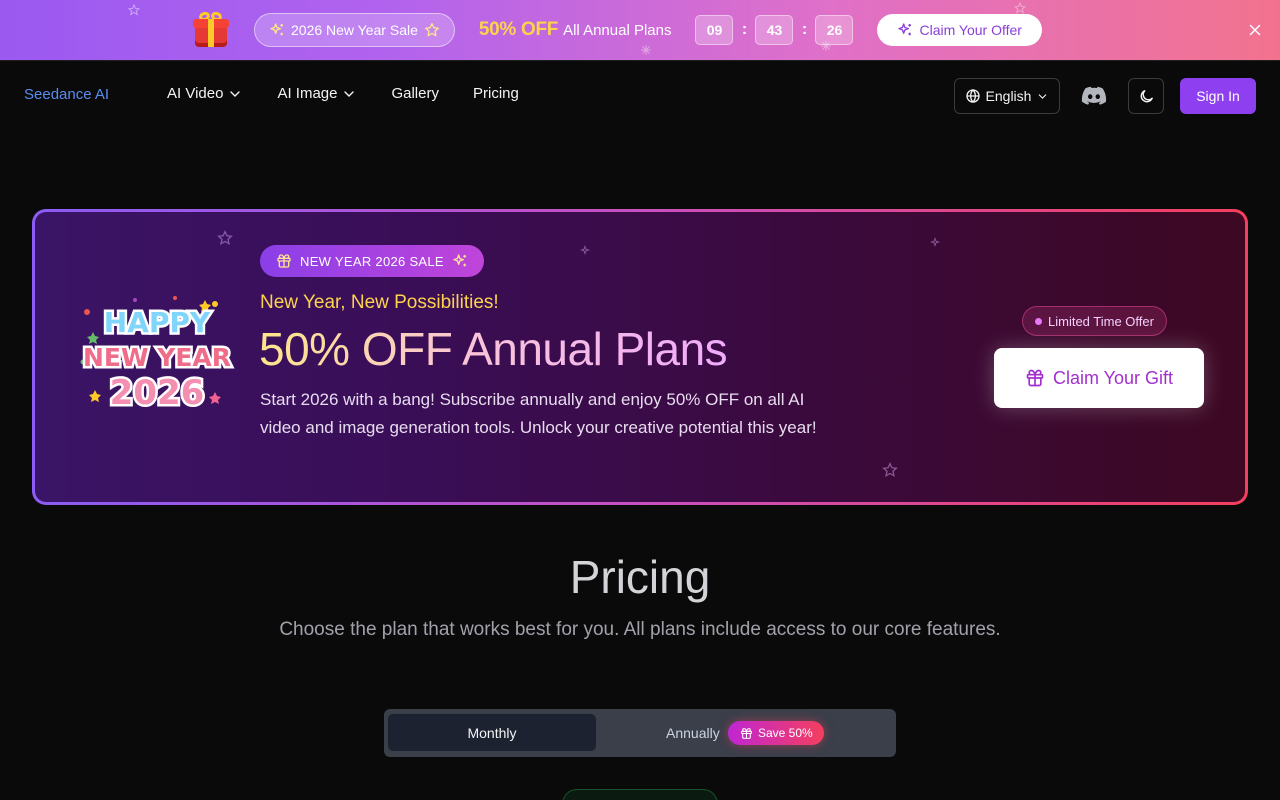  What do you see at coordinates (640, 794) in the screenshot?
I see `plan-badge-partial` at bounding box center [640, 794].